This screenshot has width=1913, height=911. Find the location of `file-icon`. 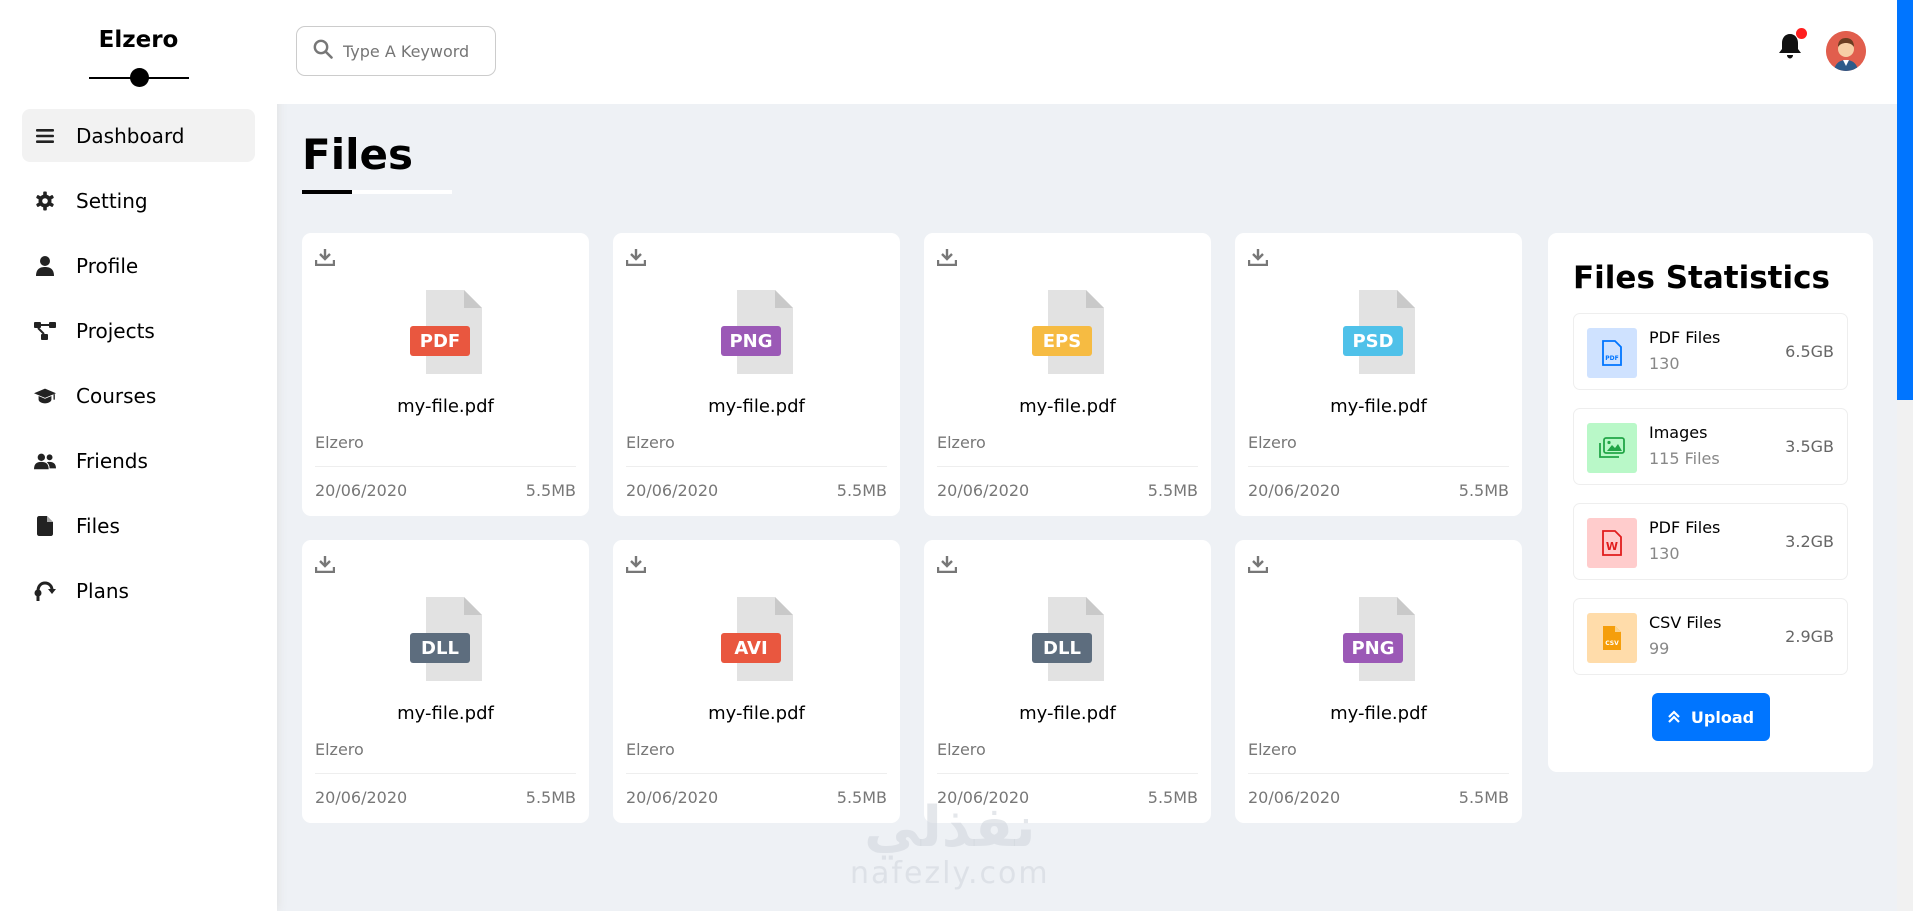

file-icon is located at coordinates (45, 526).